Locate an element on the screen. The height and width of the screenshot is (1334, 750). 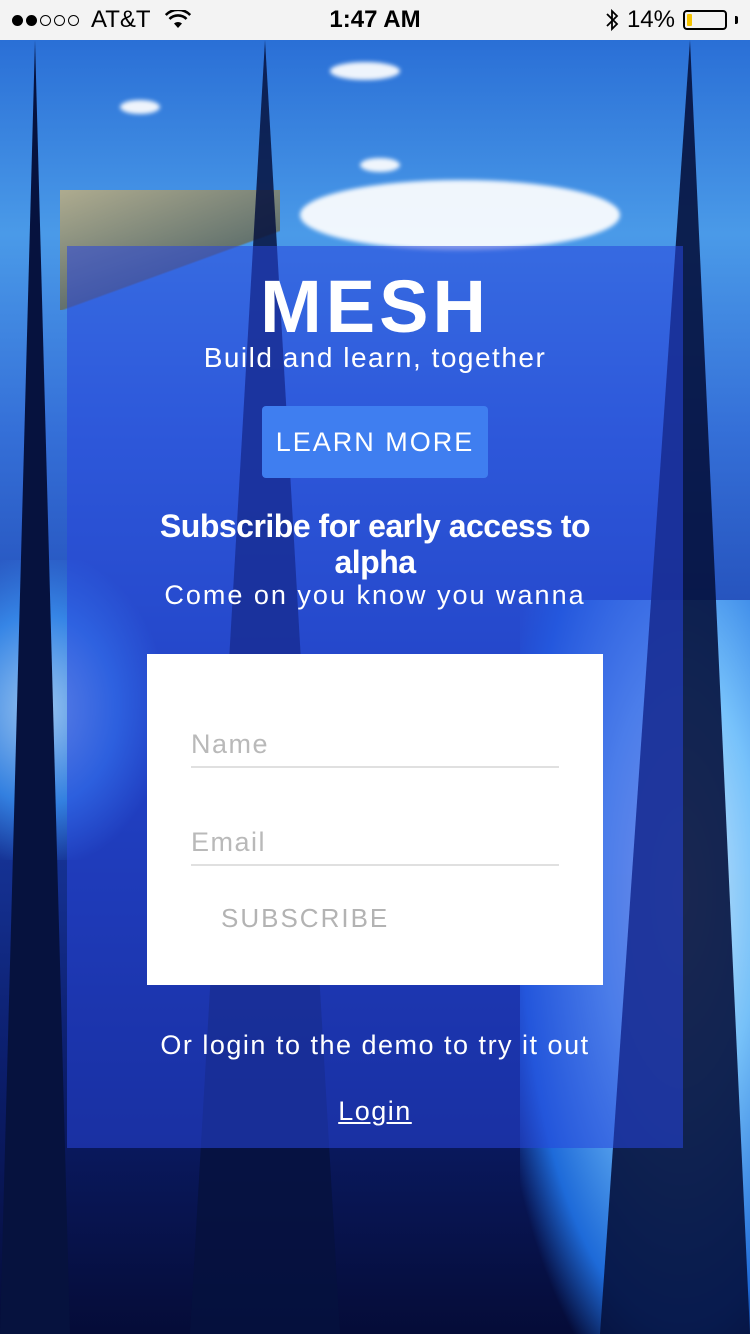
learn-more-button: LEARN MORE is located at coordinates (375, 442).